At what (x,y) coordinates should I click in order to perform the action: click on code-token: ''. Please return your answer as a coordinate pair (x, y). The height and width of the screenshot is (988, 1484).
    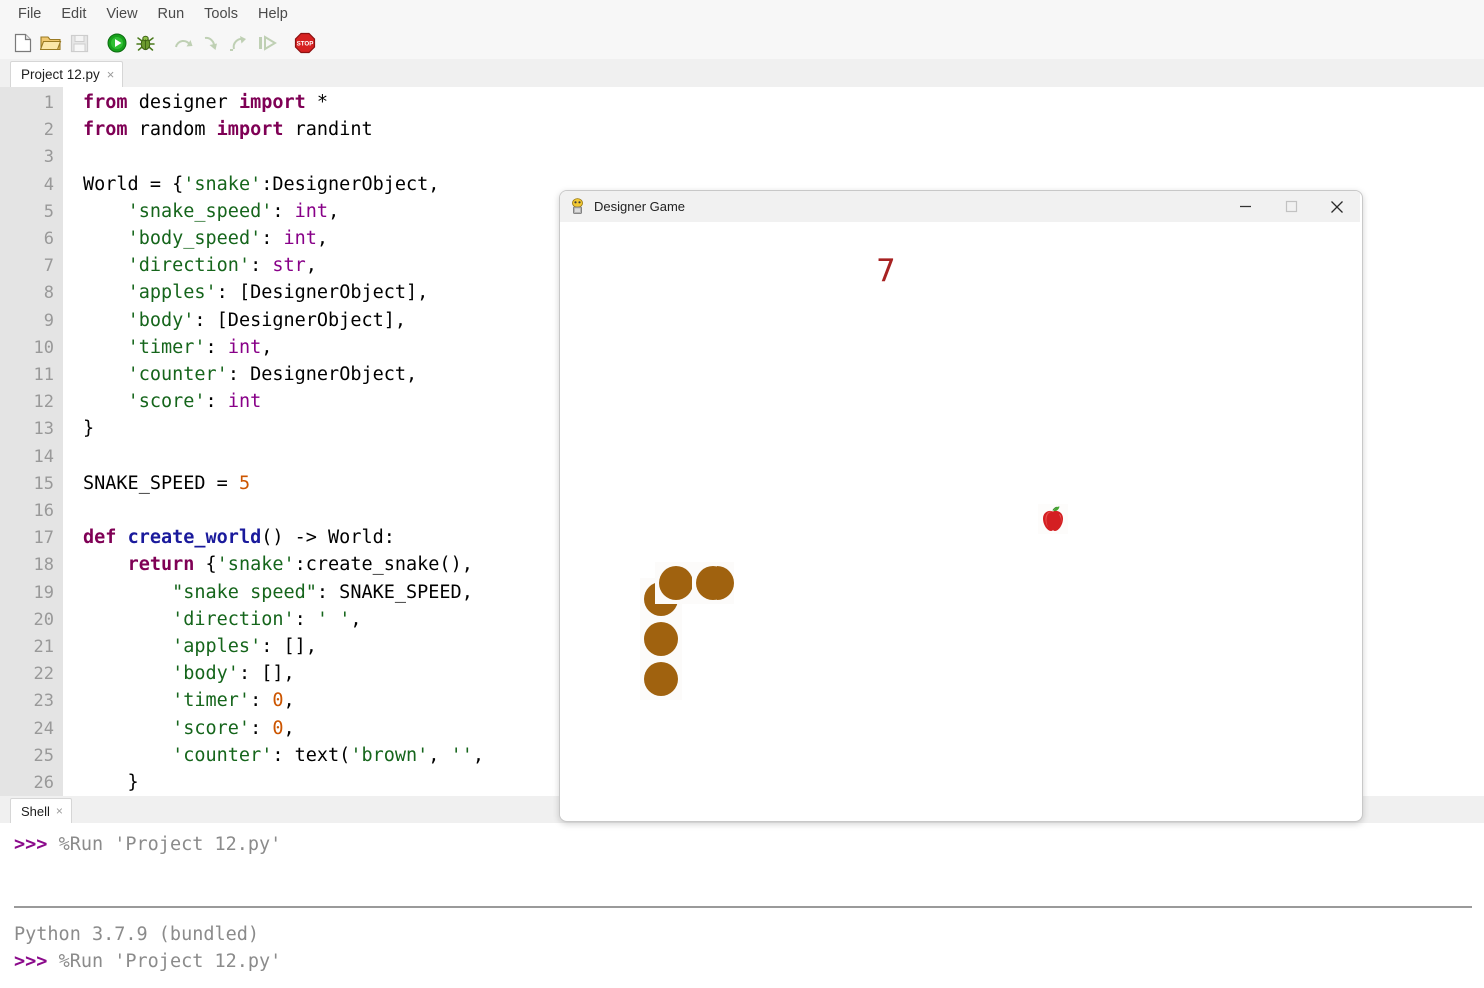
    Looking at the image, I should click on (461, 755).